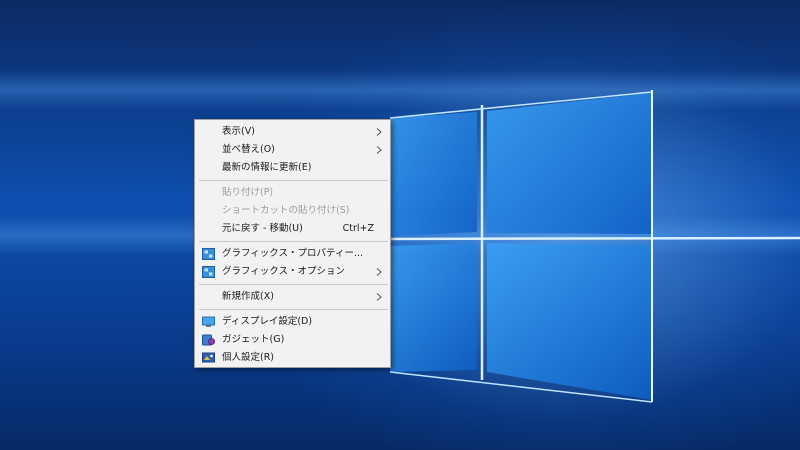 This screenshot has height=450, width=800. What do you see at coordinates (248, 149) in the screenshot?
I see `menu-item-label: 並べ替え(O)` at bounding box center [248, 149].